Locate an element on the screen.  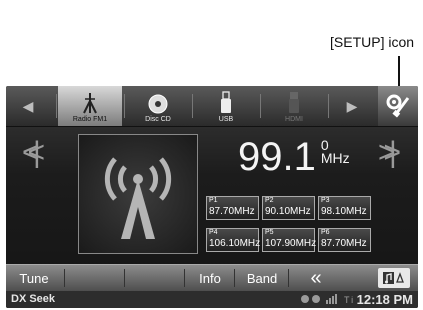
back-button: « is located at coordinates (316, 278).